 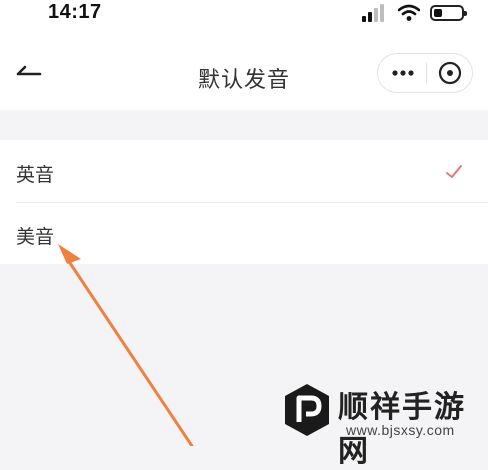 What do you see at coordinates (307, 410) in the screenshot?
I see `watermark-logo-icon` at bounding box center [307, 410].